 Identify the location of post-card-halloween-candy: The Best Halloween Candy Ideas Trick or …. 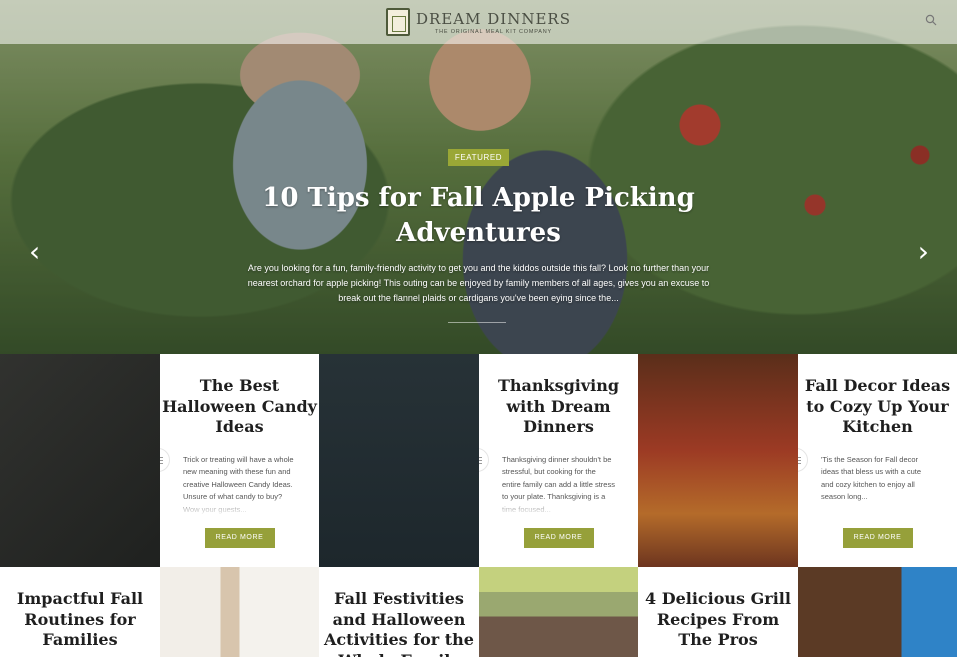
(239, 460).